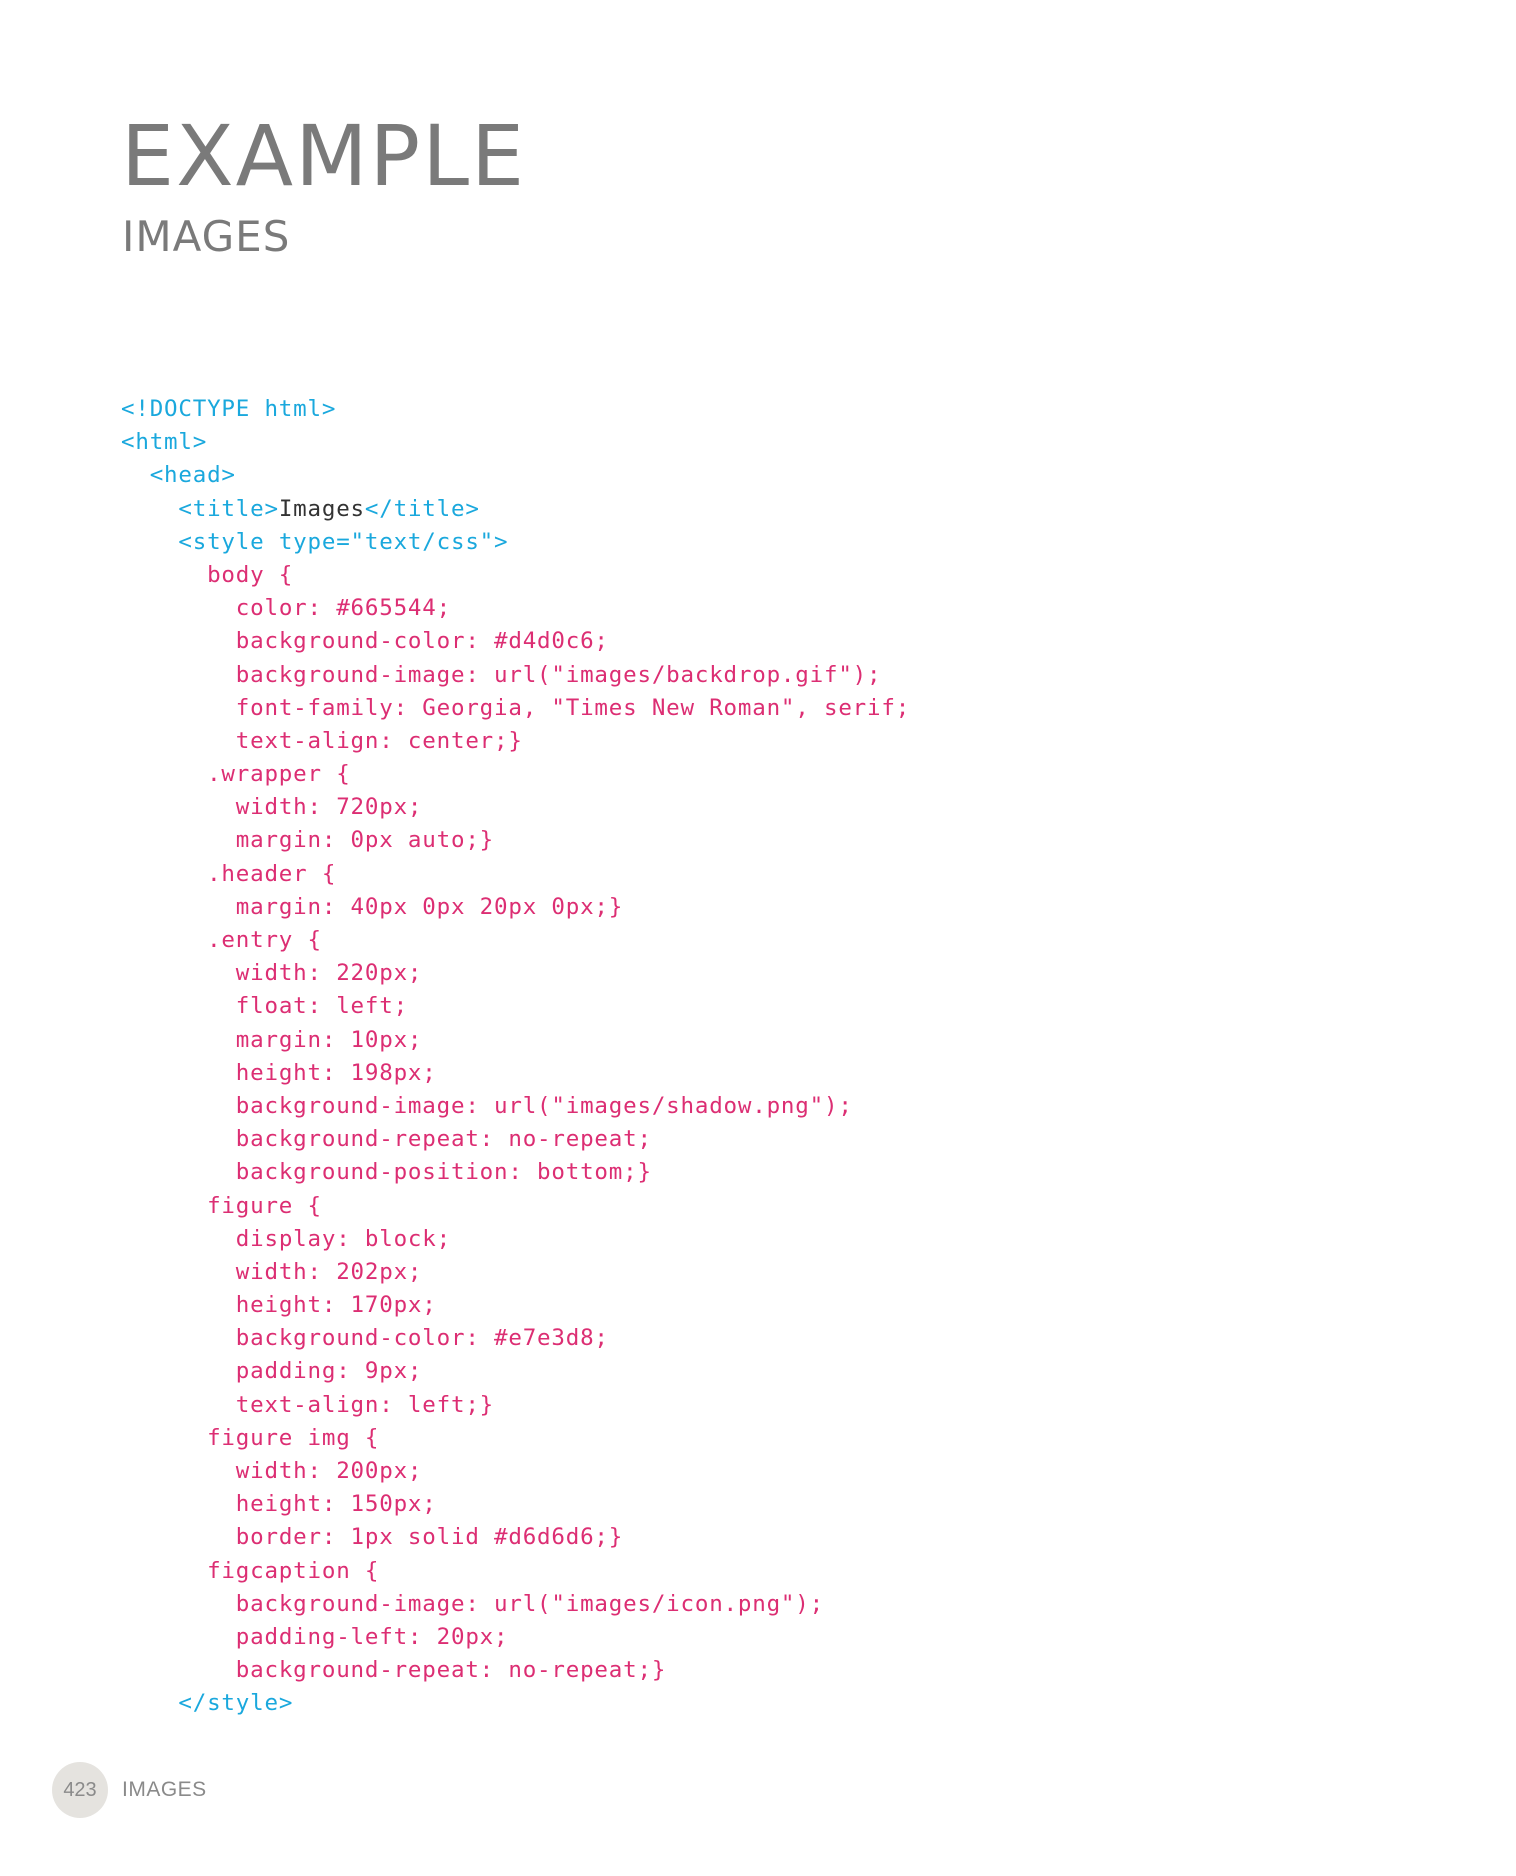 This screenshot has height=1876, width=1516. I want to click on code-css-rule: .entry {, so click(264, 940).